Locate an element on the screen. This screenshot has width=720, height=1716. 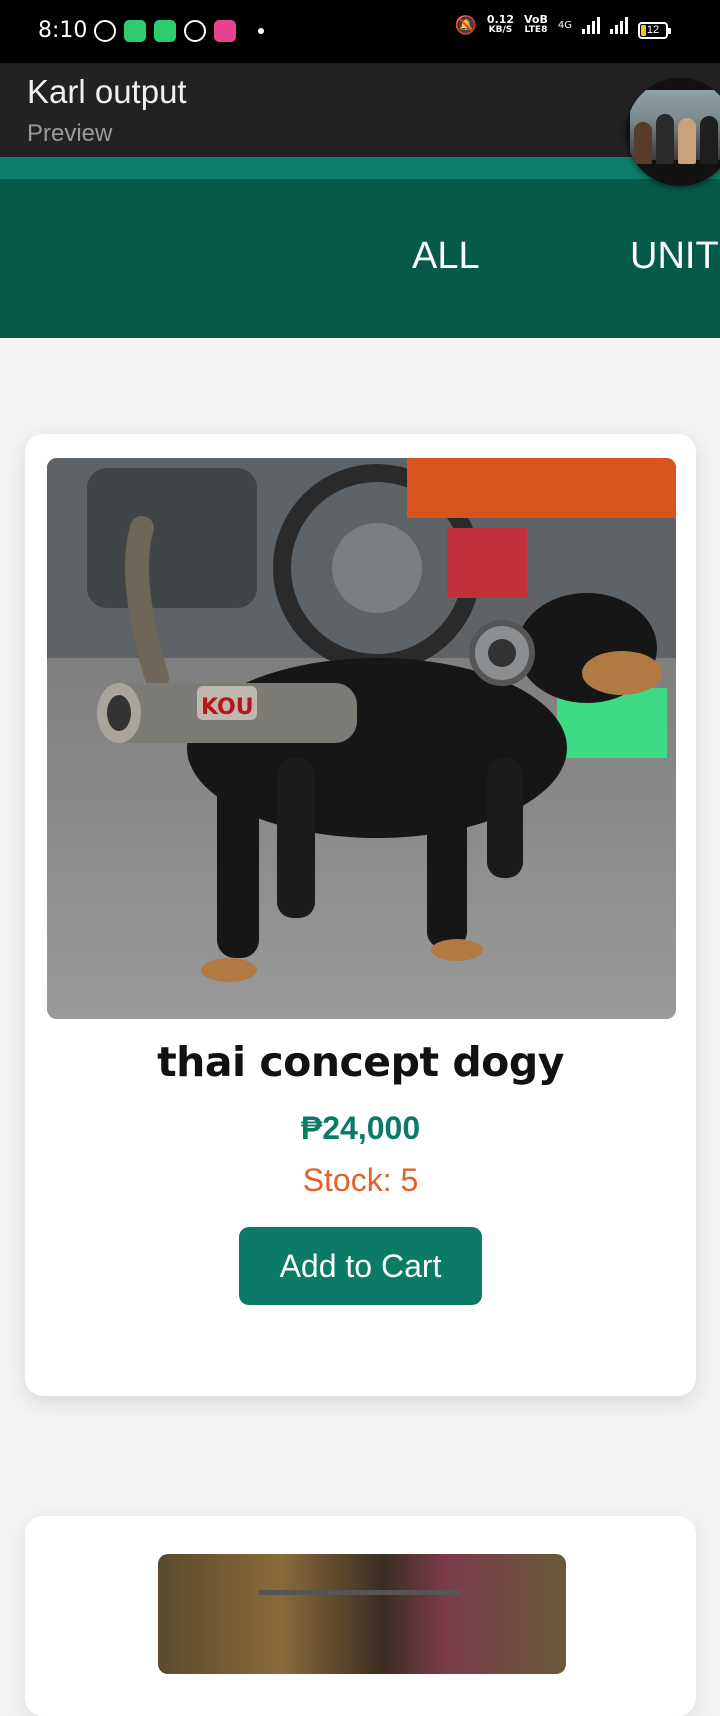
product-image is located at coordinates (362, 1614).